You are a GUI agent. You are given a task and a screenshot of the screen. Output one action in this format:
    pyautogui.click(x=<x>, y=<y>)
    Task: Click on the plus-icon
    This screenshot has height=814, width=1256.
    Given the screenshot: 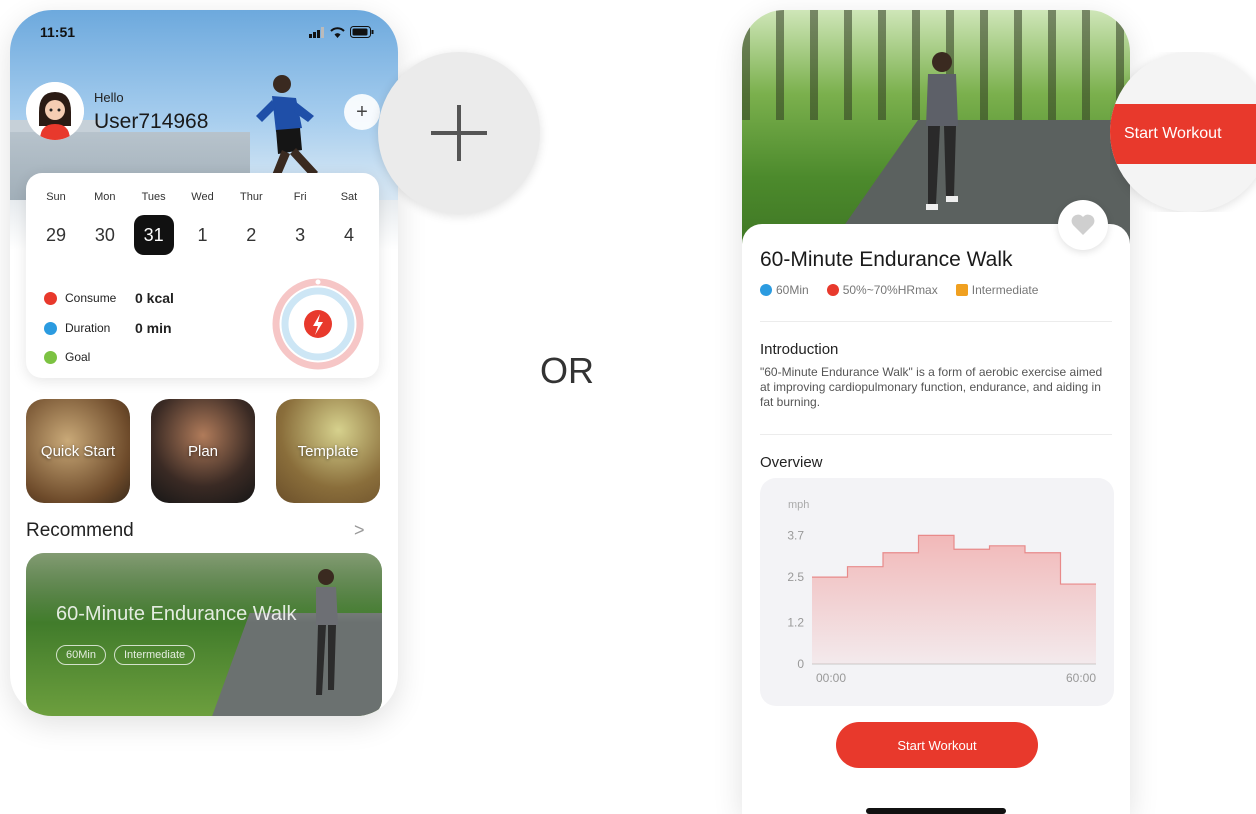 What is the action you would take?
    pyautogui.click(x=459, y=133)
    